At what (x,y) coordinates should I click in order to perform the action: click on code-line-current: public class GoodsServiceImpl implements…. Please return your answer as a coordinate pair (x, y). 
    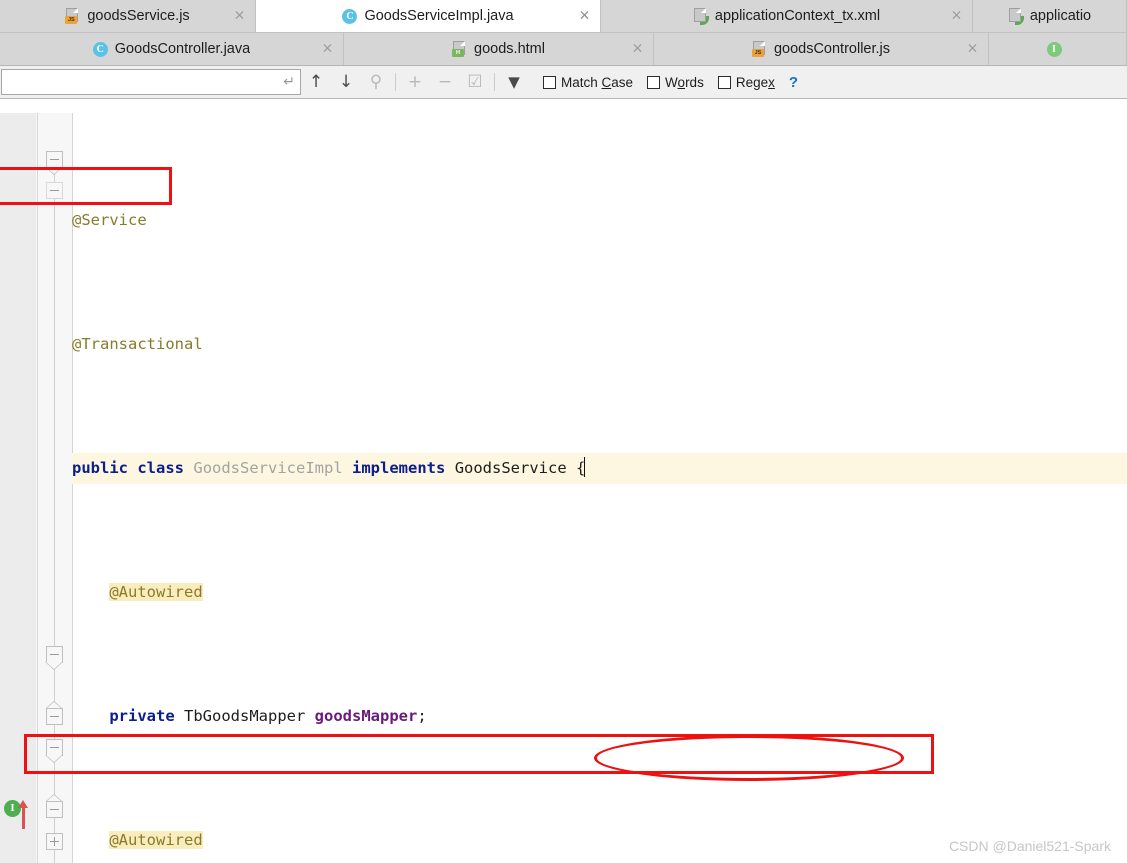
    Looking at the image, I should click on (599, 468).